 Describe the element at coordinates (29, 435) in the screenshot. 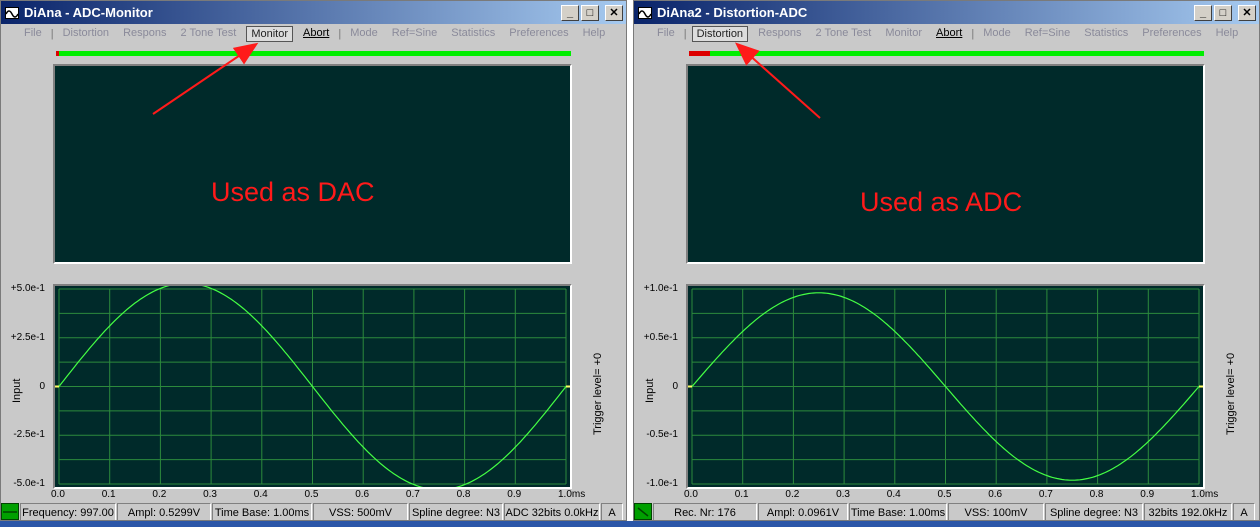

I see `y-tick-label: -2.5e-1` at that location.